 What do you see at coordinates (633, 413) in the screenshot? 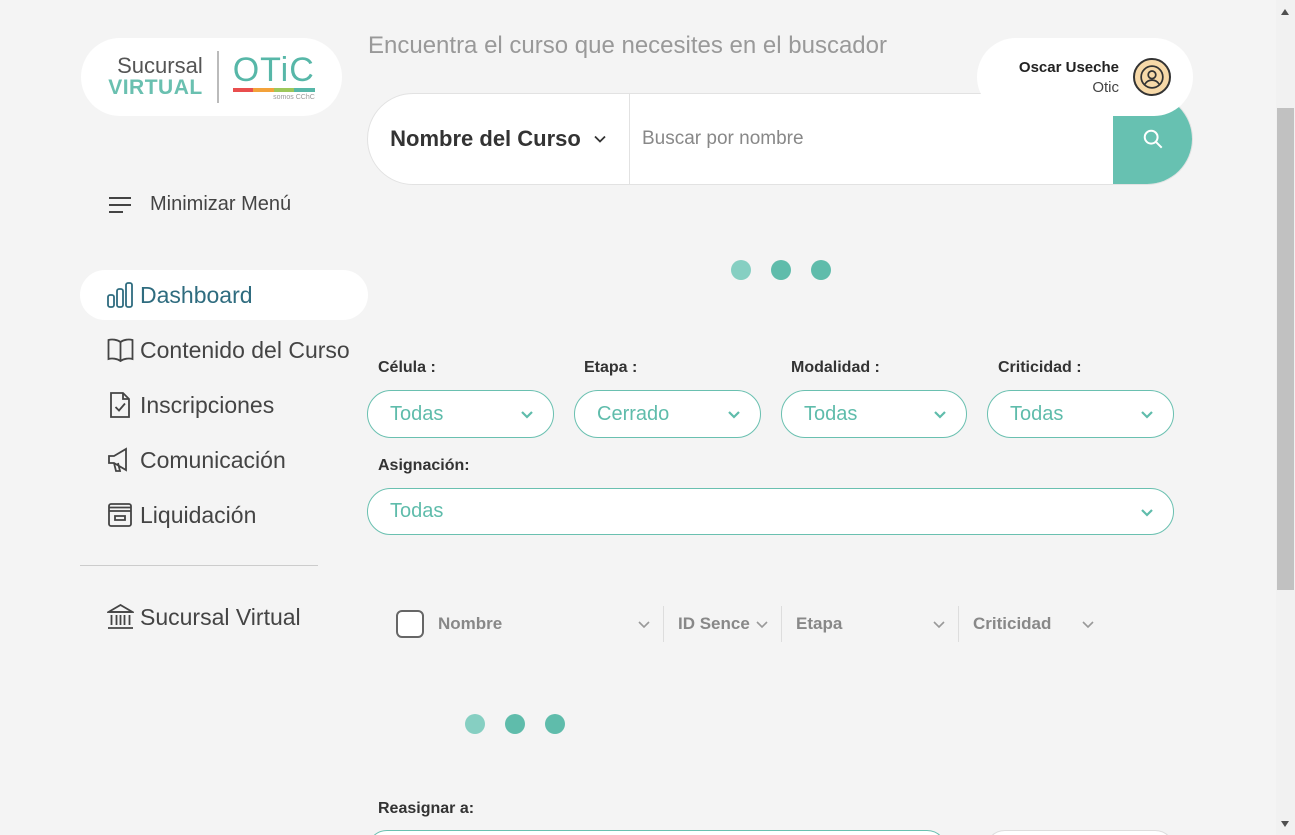
I see `select-value: Cerrado` at bounding box center [633, 413].